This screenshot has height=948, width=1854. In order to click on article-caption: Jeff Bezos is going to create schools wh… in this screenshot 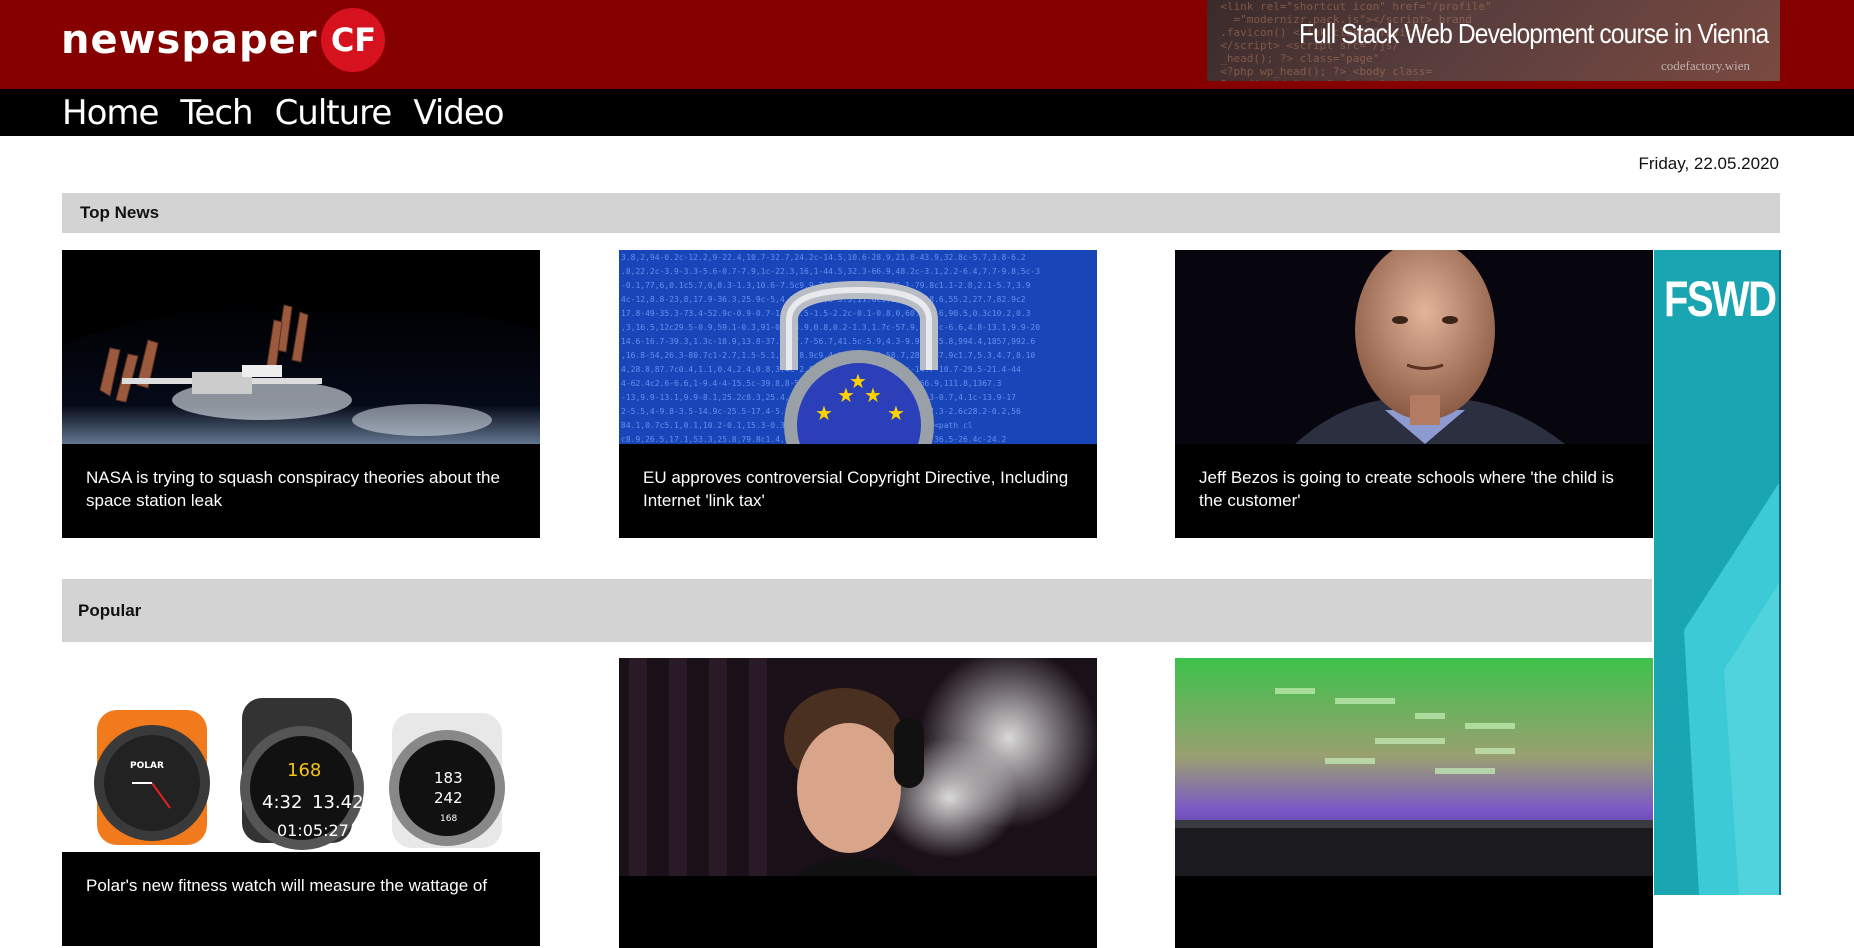, I will do `click(1406, 489)`.